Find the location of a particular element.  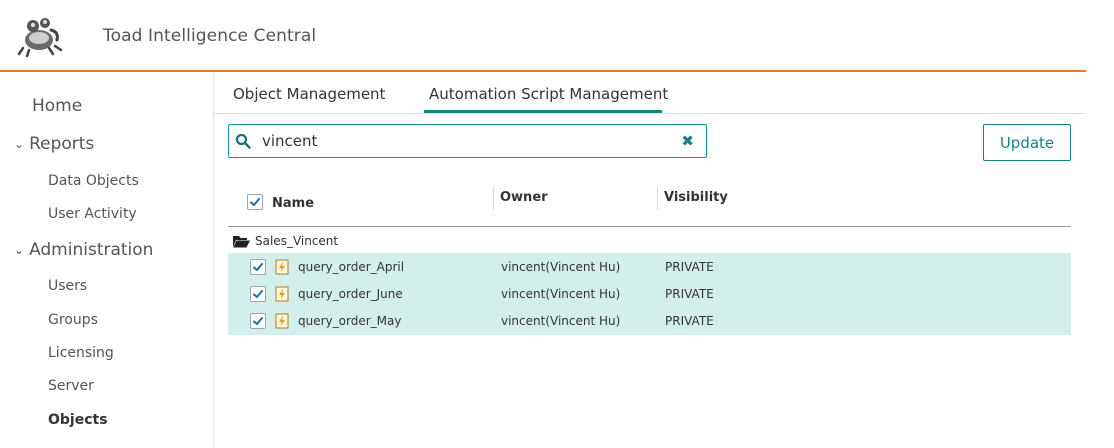

sidebar-item-reports: ⌄ Reports is located at coordinates (54, 144).